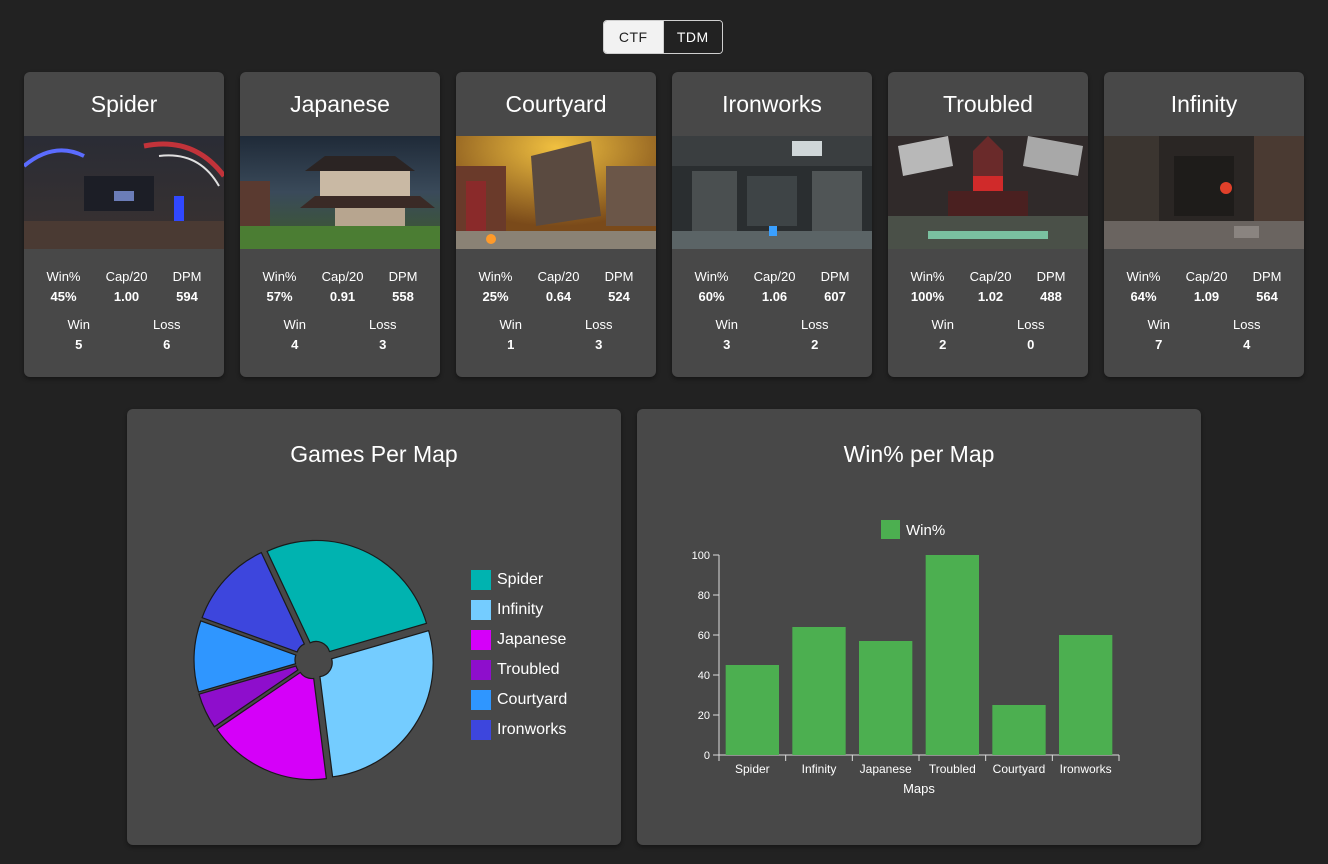  I want to click on win-value: 2, so click(943, 344).